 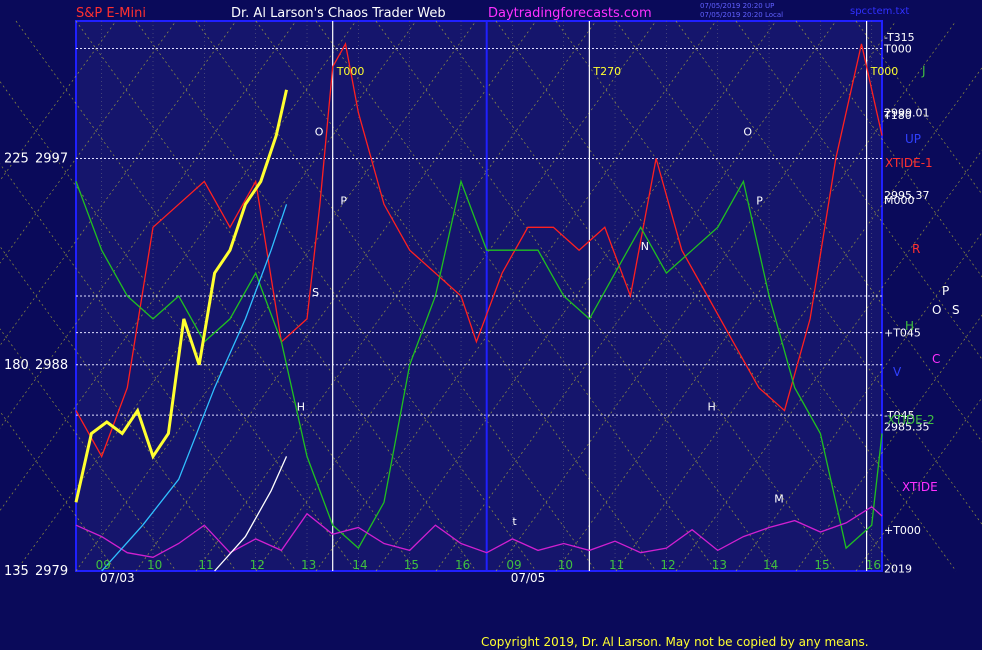 What do you see at coordinates (916, 249) in the screenshot?
I see `side-legend-label: R` at bounding box center [916, 249].